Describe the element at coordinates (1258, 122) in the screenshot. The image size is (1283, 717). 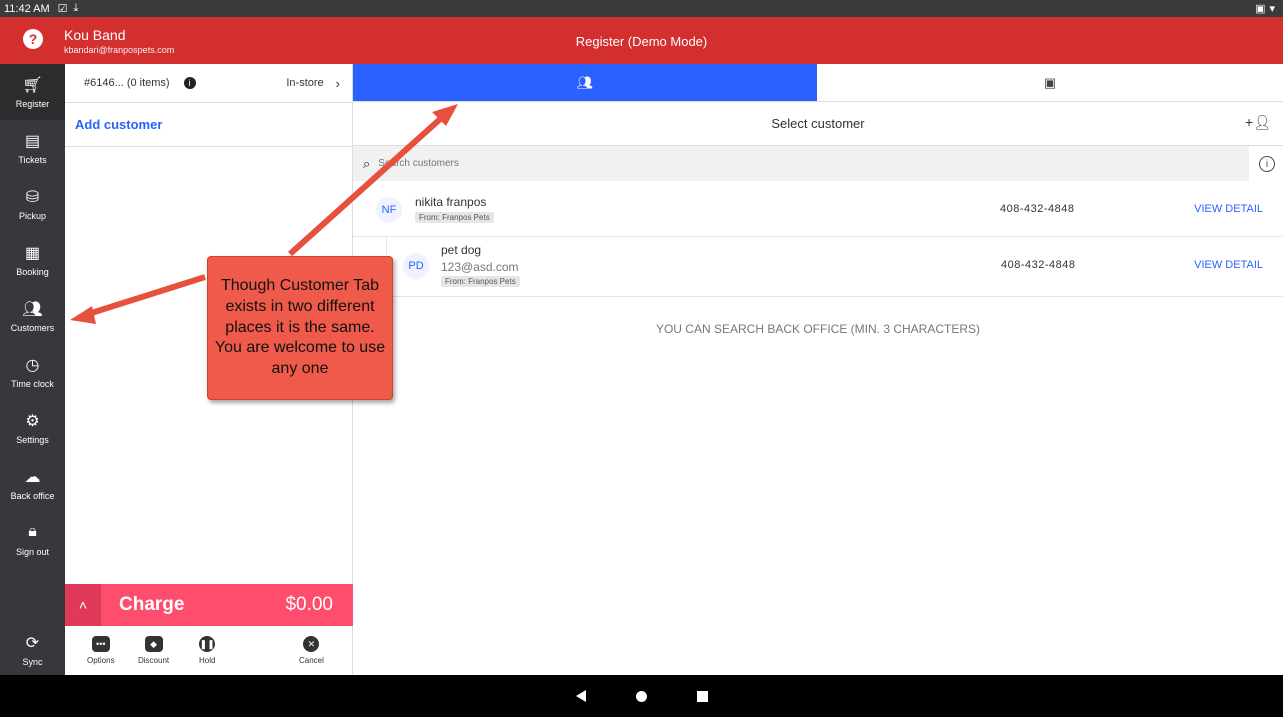
I see `add-person-icon: +👤︎` at that location.